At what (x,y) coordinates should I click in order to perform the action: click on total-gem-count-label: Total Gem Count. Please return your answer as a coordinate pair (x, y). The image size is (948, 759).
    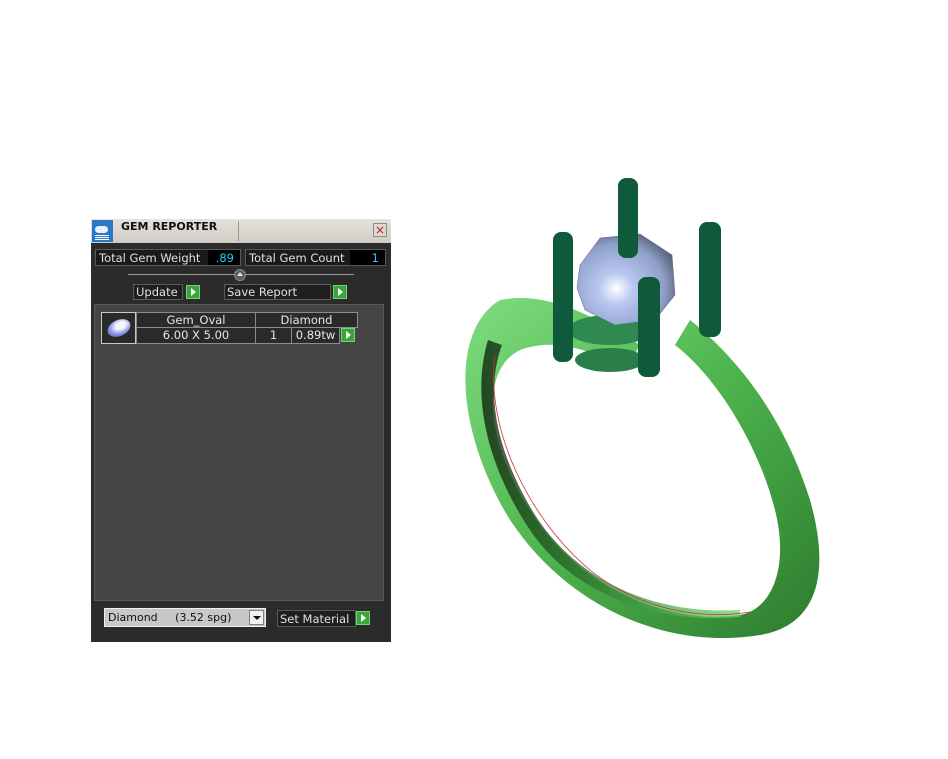
    Looking at the image, I should click on (297, 258).